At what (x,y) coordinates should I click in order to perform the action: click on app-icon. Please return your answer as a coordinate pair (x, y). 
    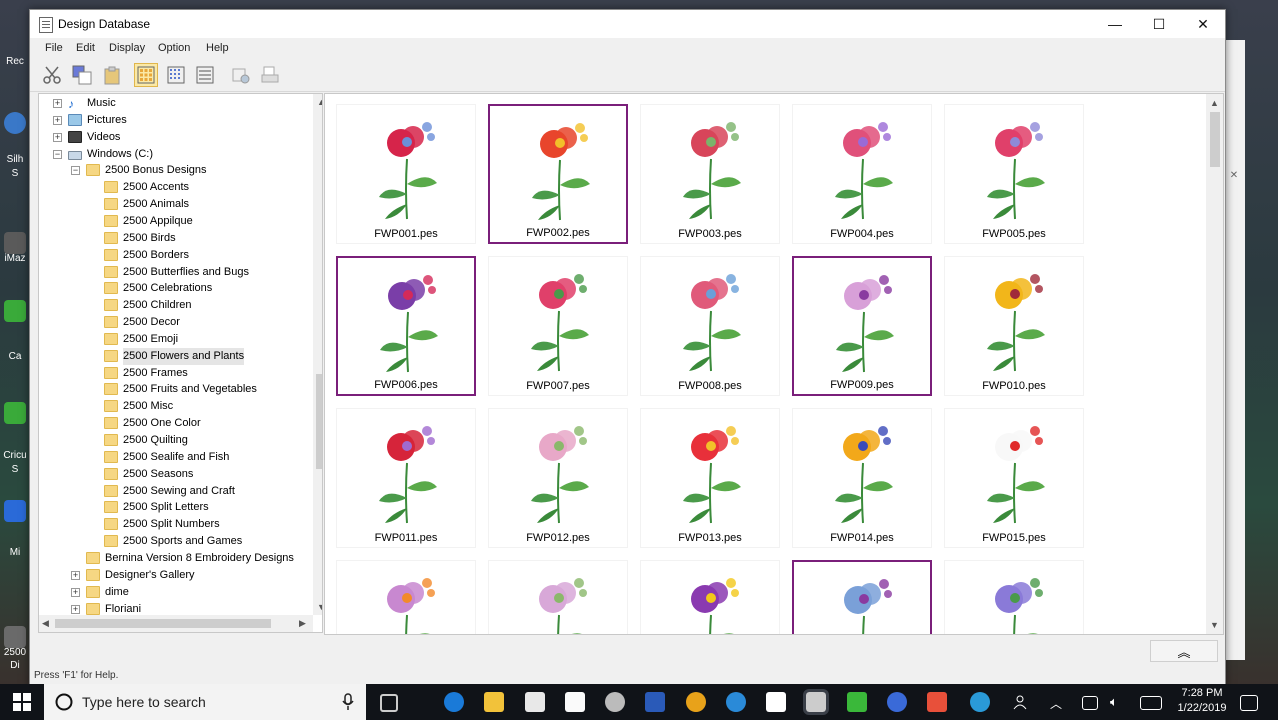
    Looking at the image, I should click on (655, 702).